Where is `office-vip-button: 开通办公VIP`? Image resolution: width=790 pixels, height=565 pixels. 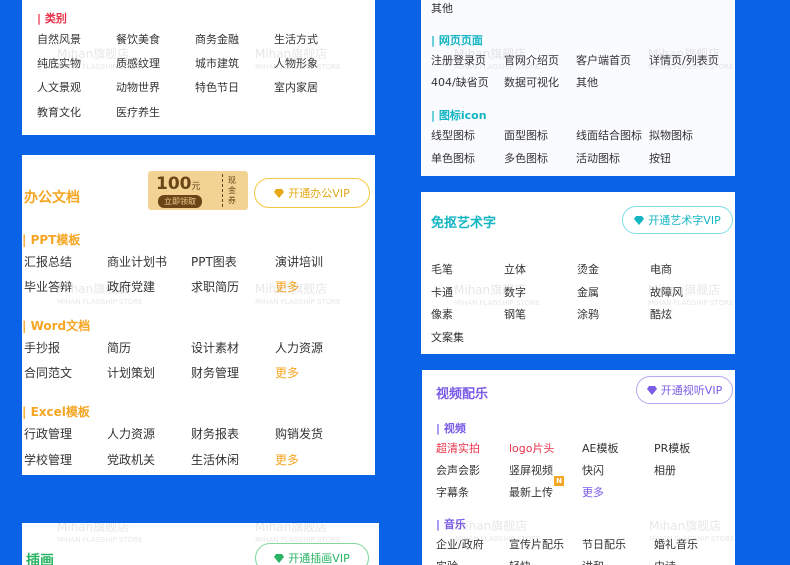
office-vip-button: 开通办公VIP is located at coordinates (312, 193).